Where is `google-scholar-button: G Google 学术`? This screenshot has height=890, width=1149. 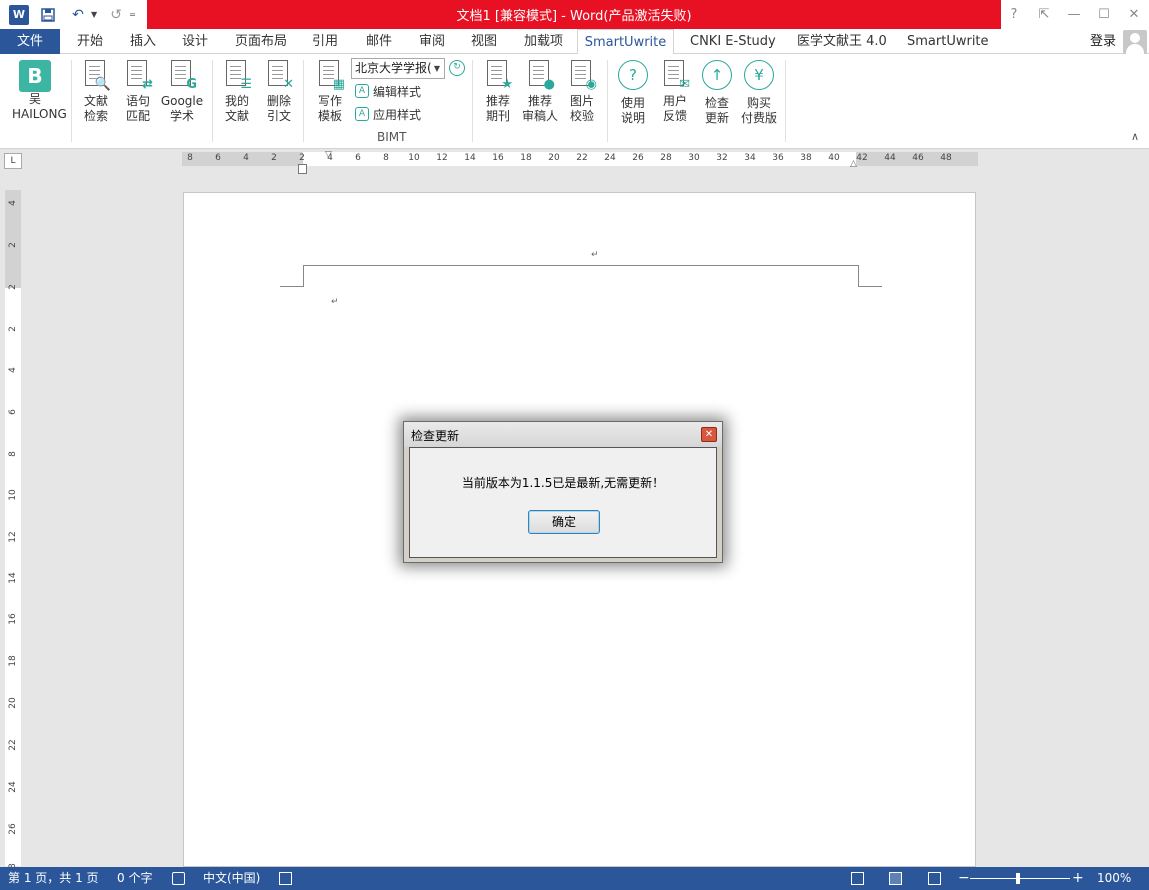
google-scholar-button: G Google 学术 is located at coordinates (182, 91).